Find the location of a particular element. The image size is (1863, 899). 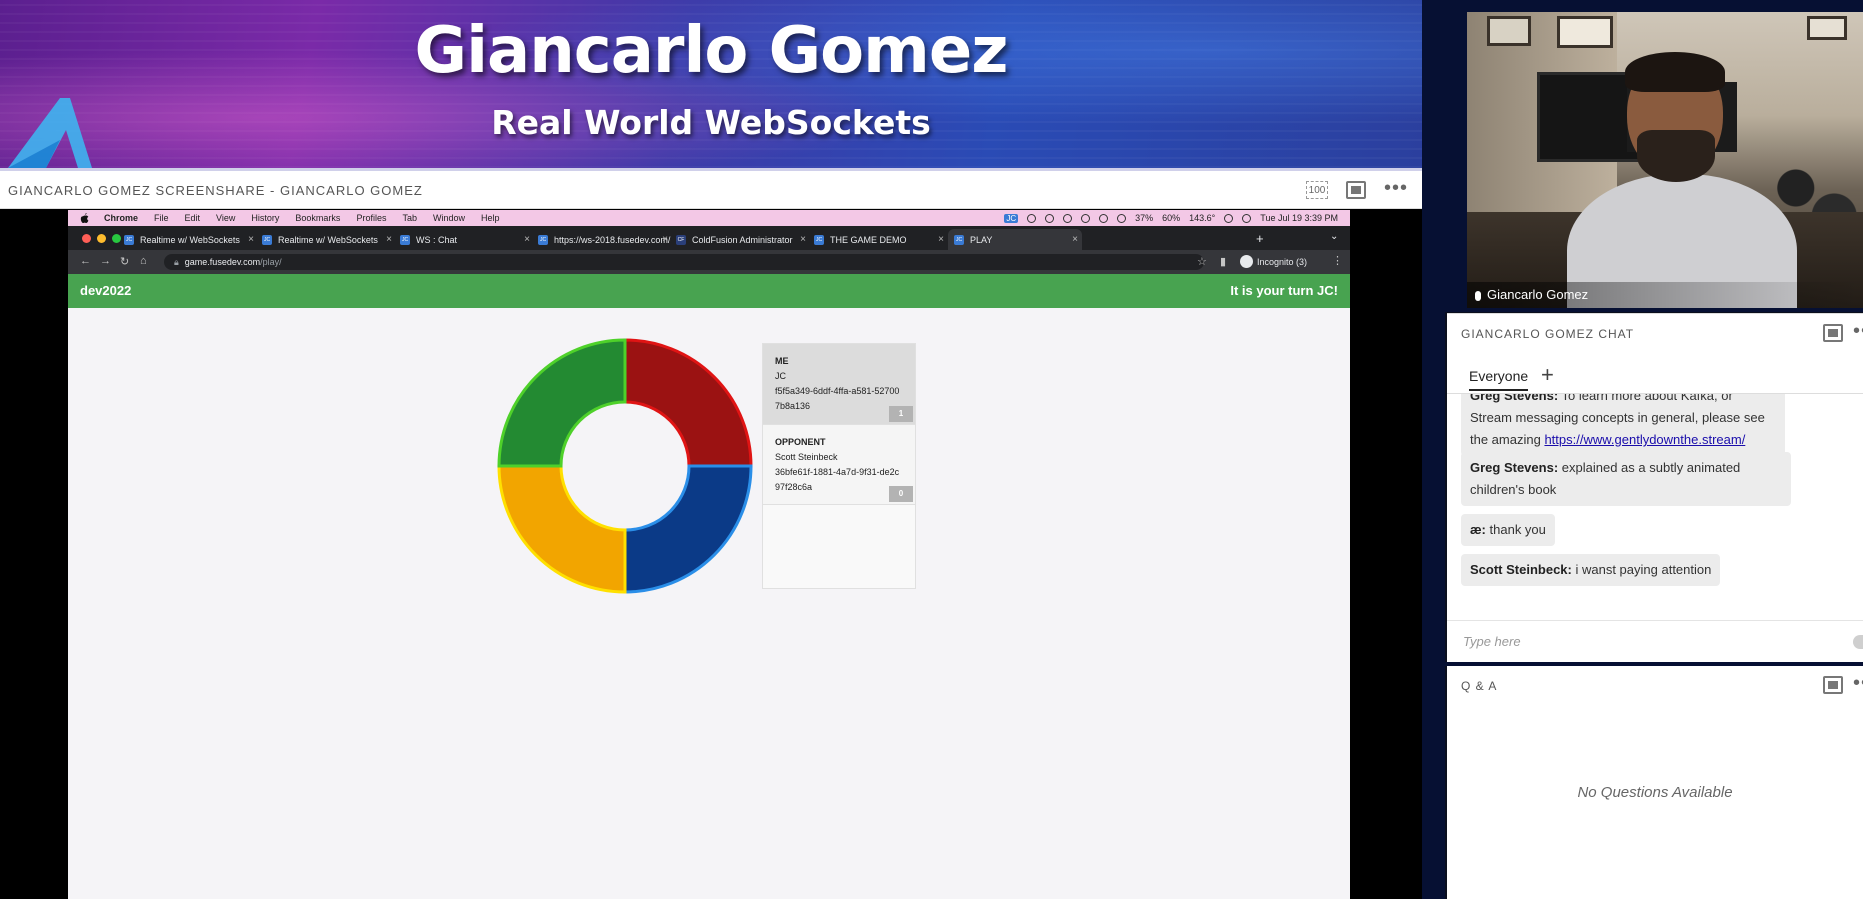

target-icon is located at coordinates (1068, 218).